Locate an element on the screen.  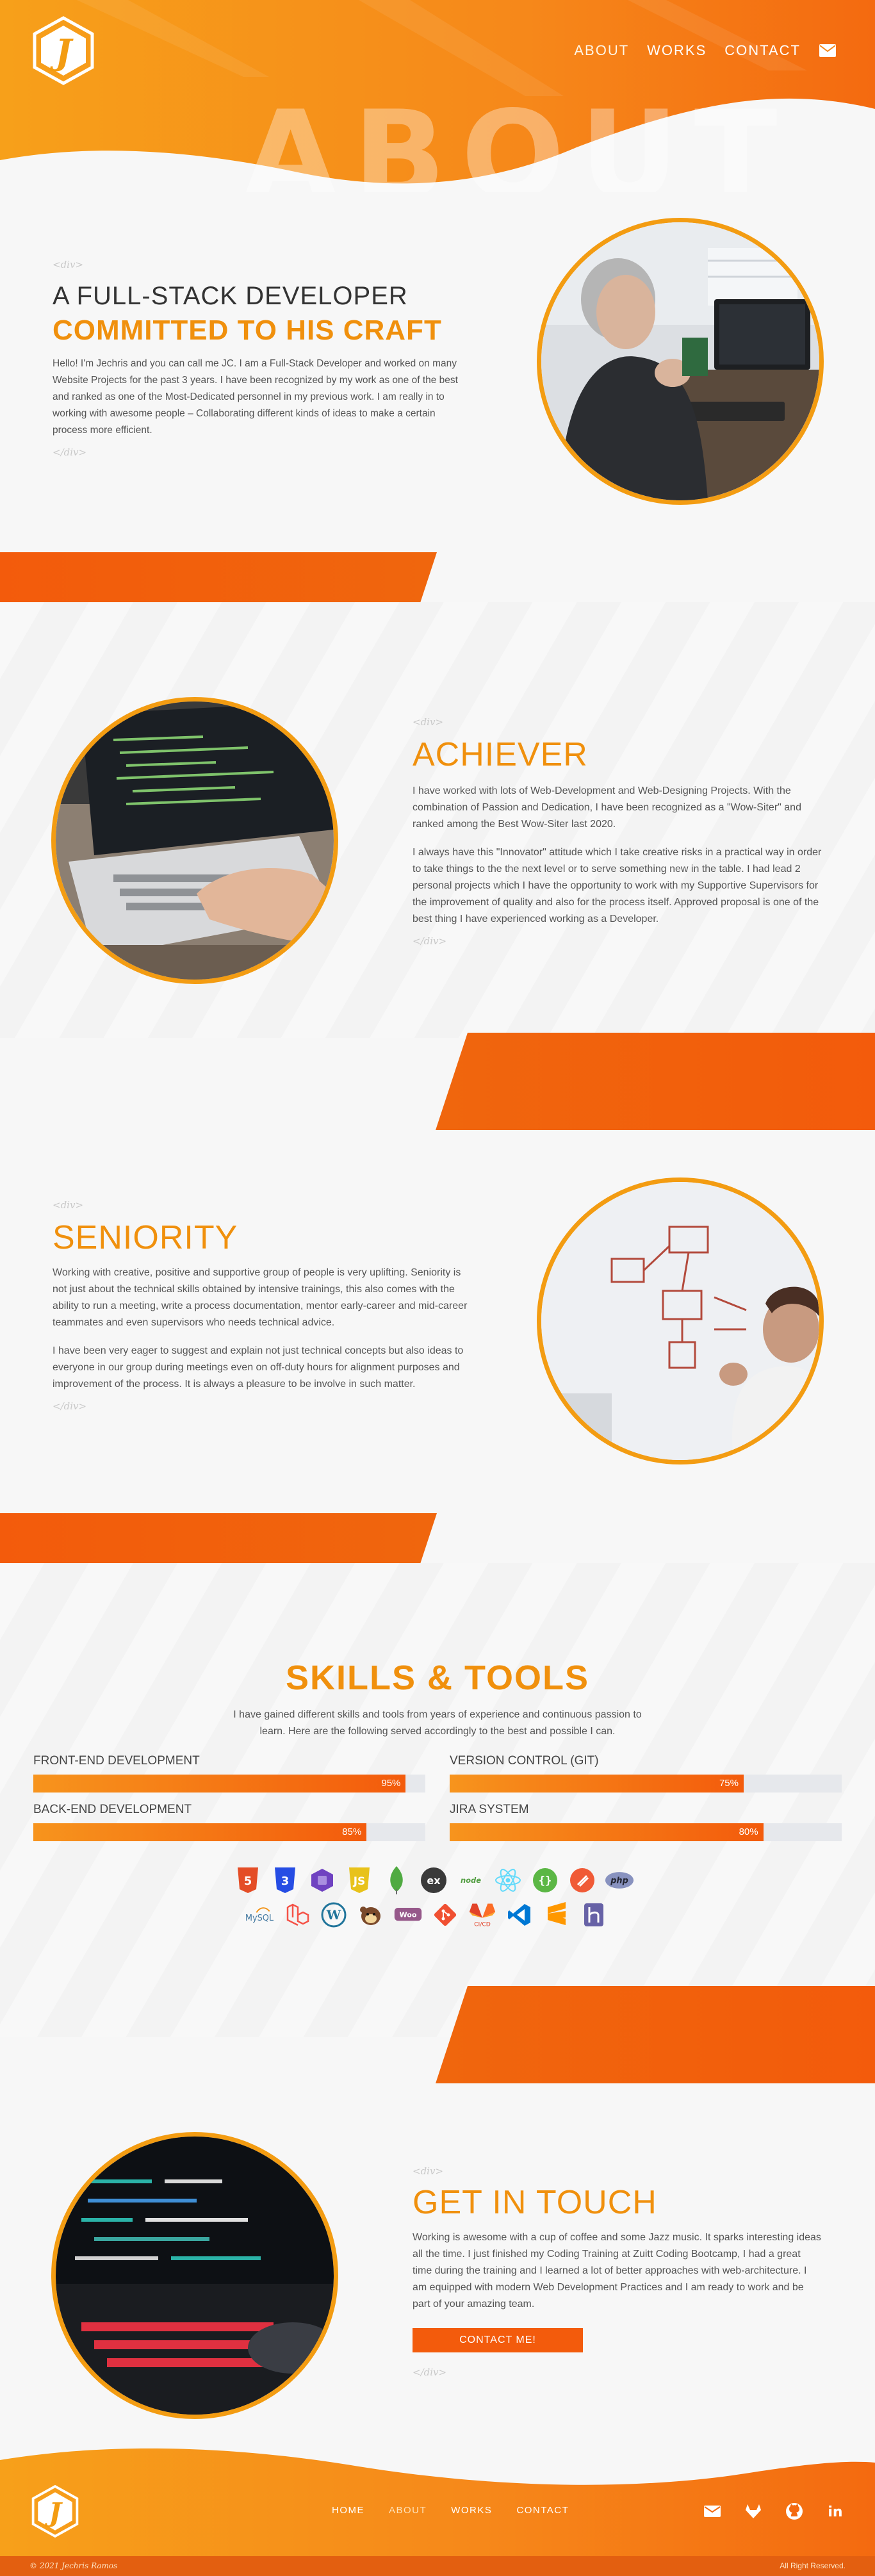
footer-nav-contact: CONTACT is located at coordinates (542, 2510).